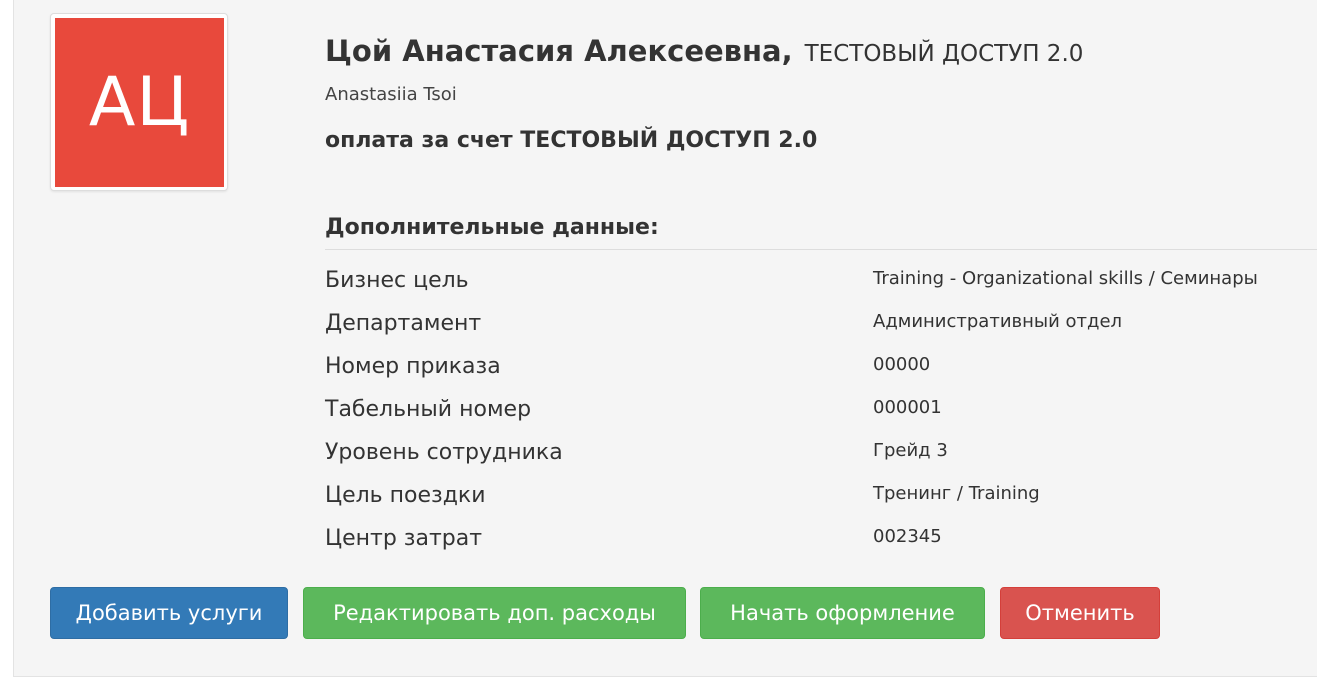  What do you see at coordinates (1080, 613) in the screenshot?
I see `cancel-button: Отменить` at bounding box center [1080, 613].